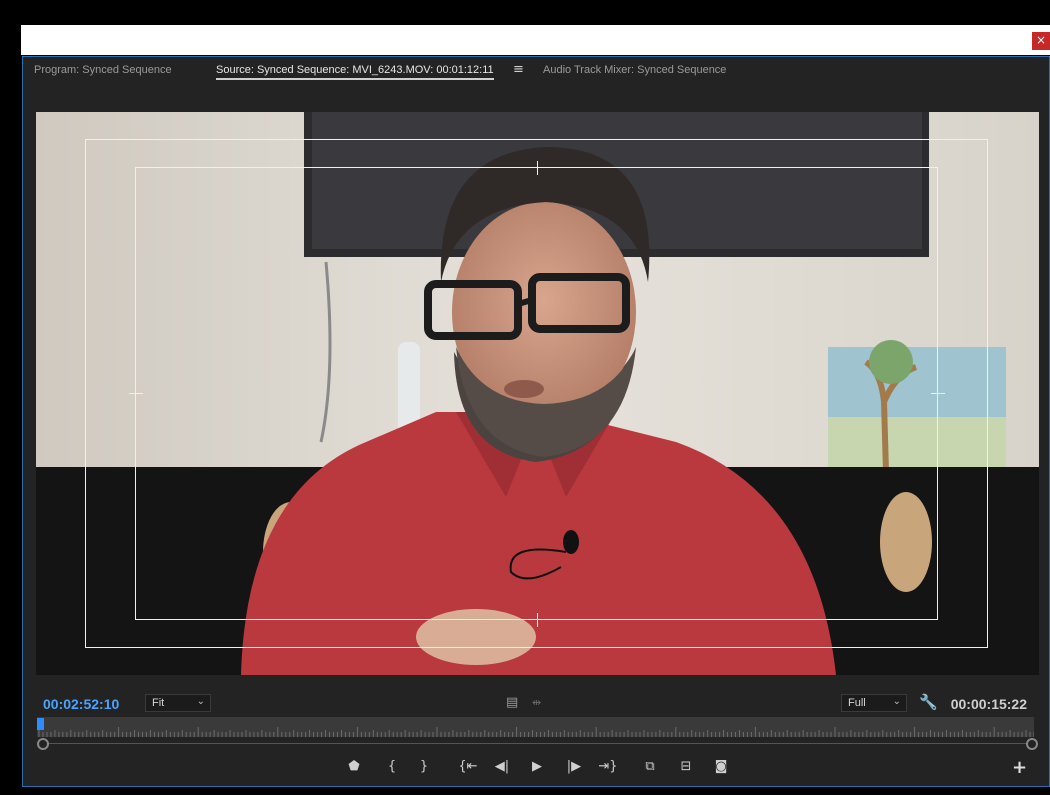 The width and height of the screenshot is (1050, 795). What do you see at coordinates (537, 766) in the screenshot?
I see `play-button: ▶` at bounding box center [537, 766].